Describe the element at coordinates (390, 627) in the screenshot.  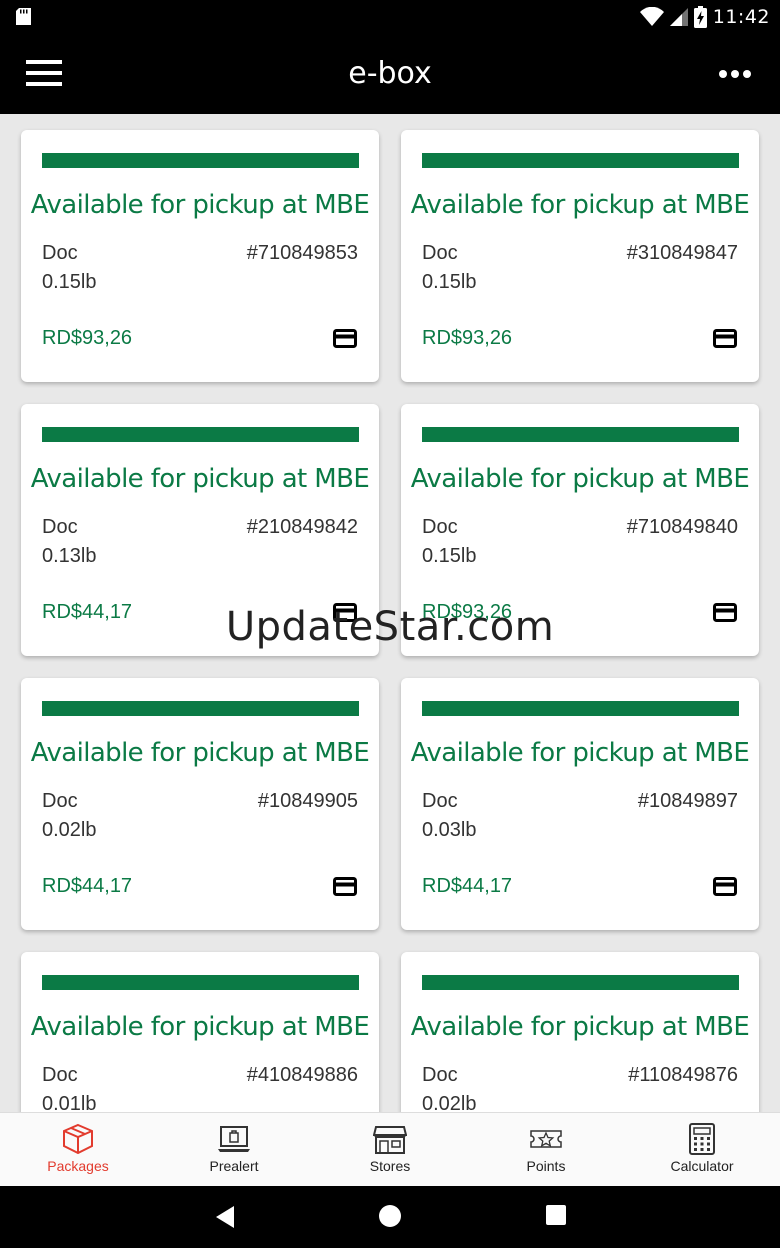
I see `watermark: UpdateStar.com` at that location.